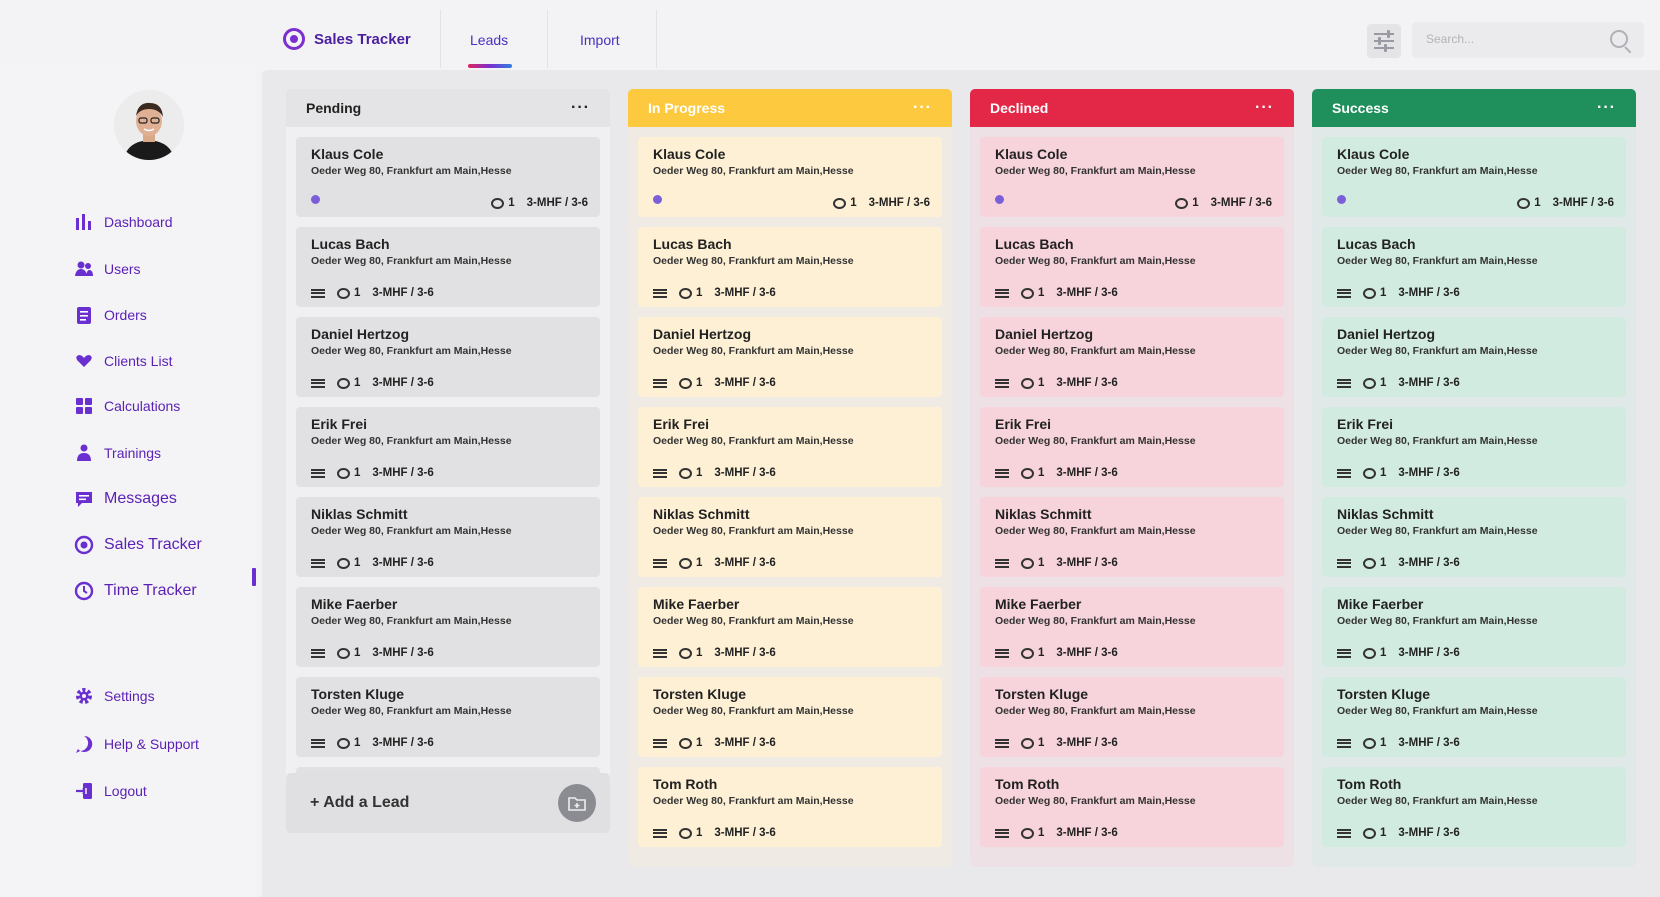 The height and width of the screenshot is (897, 1660). I want to click on lead-name: Tom Roth, so click(685, 784).